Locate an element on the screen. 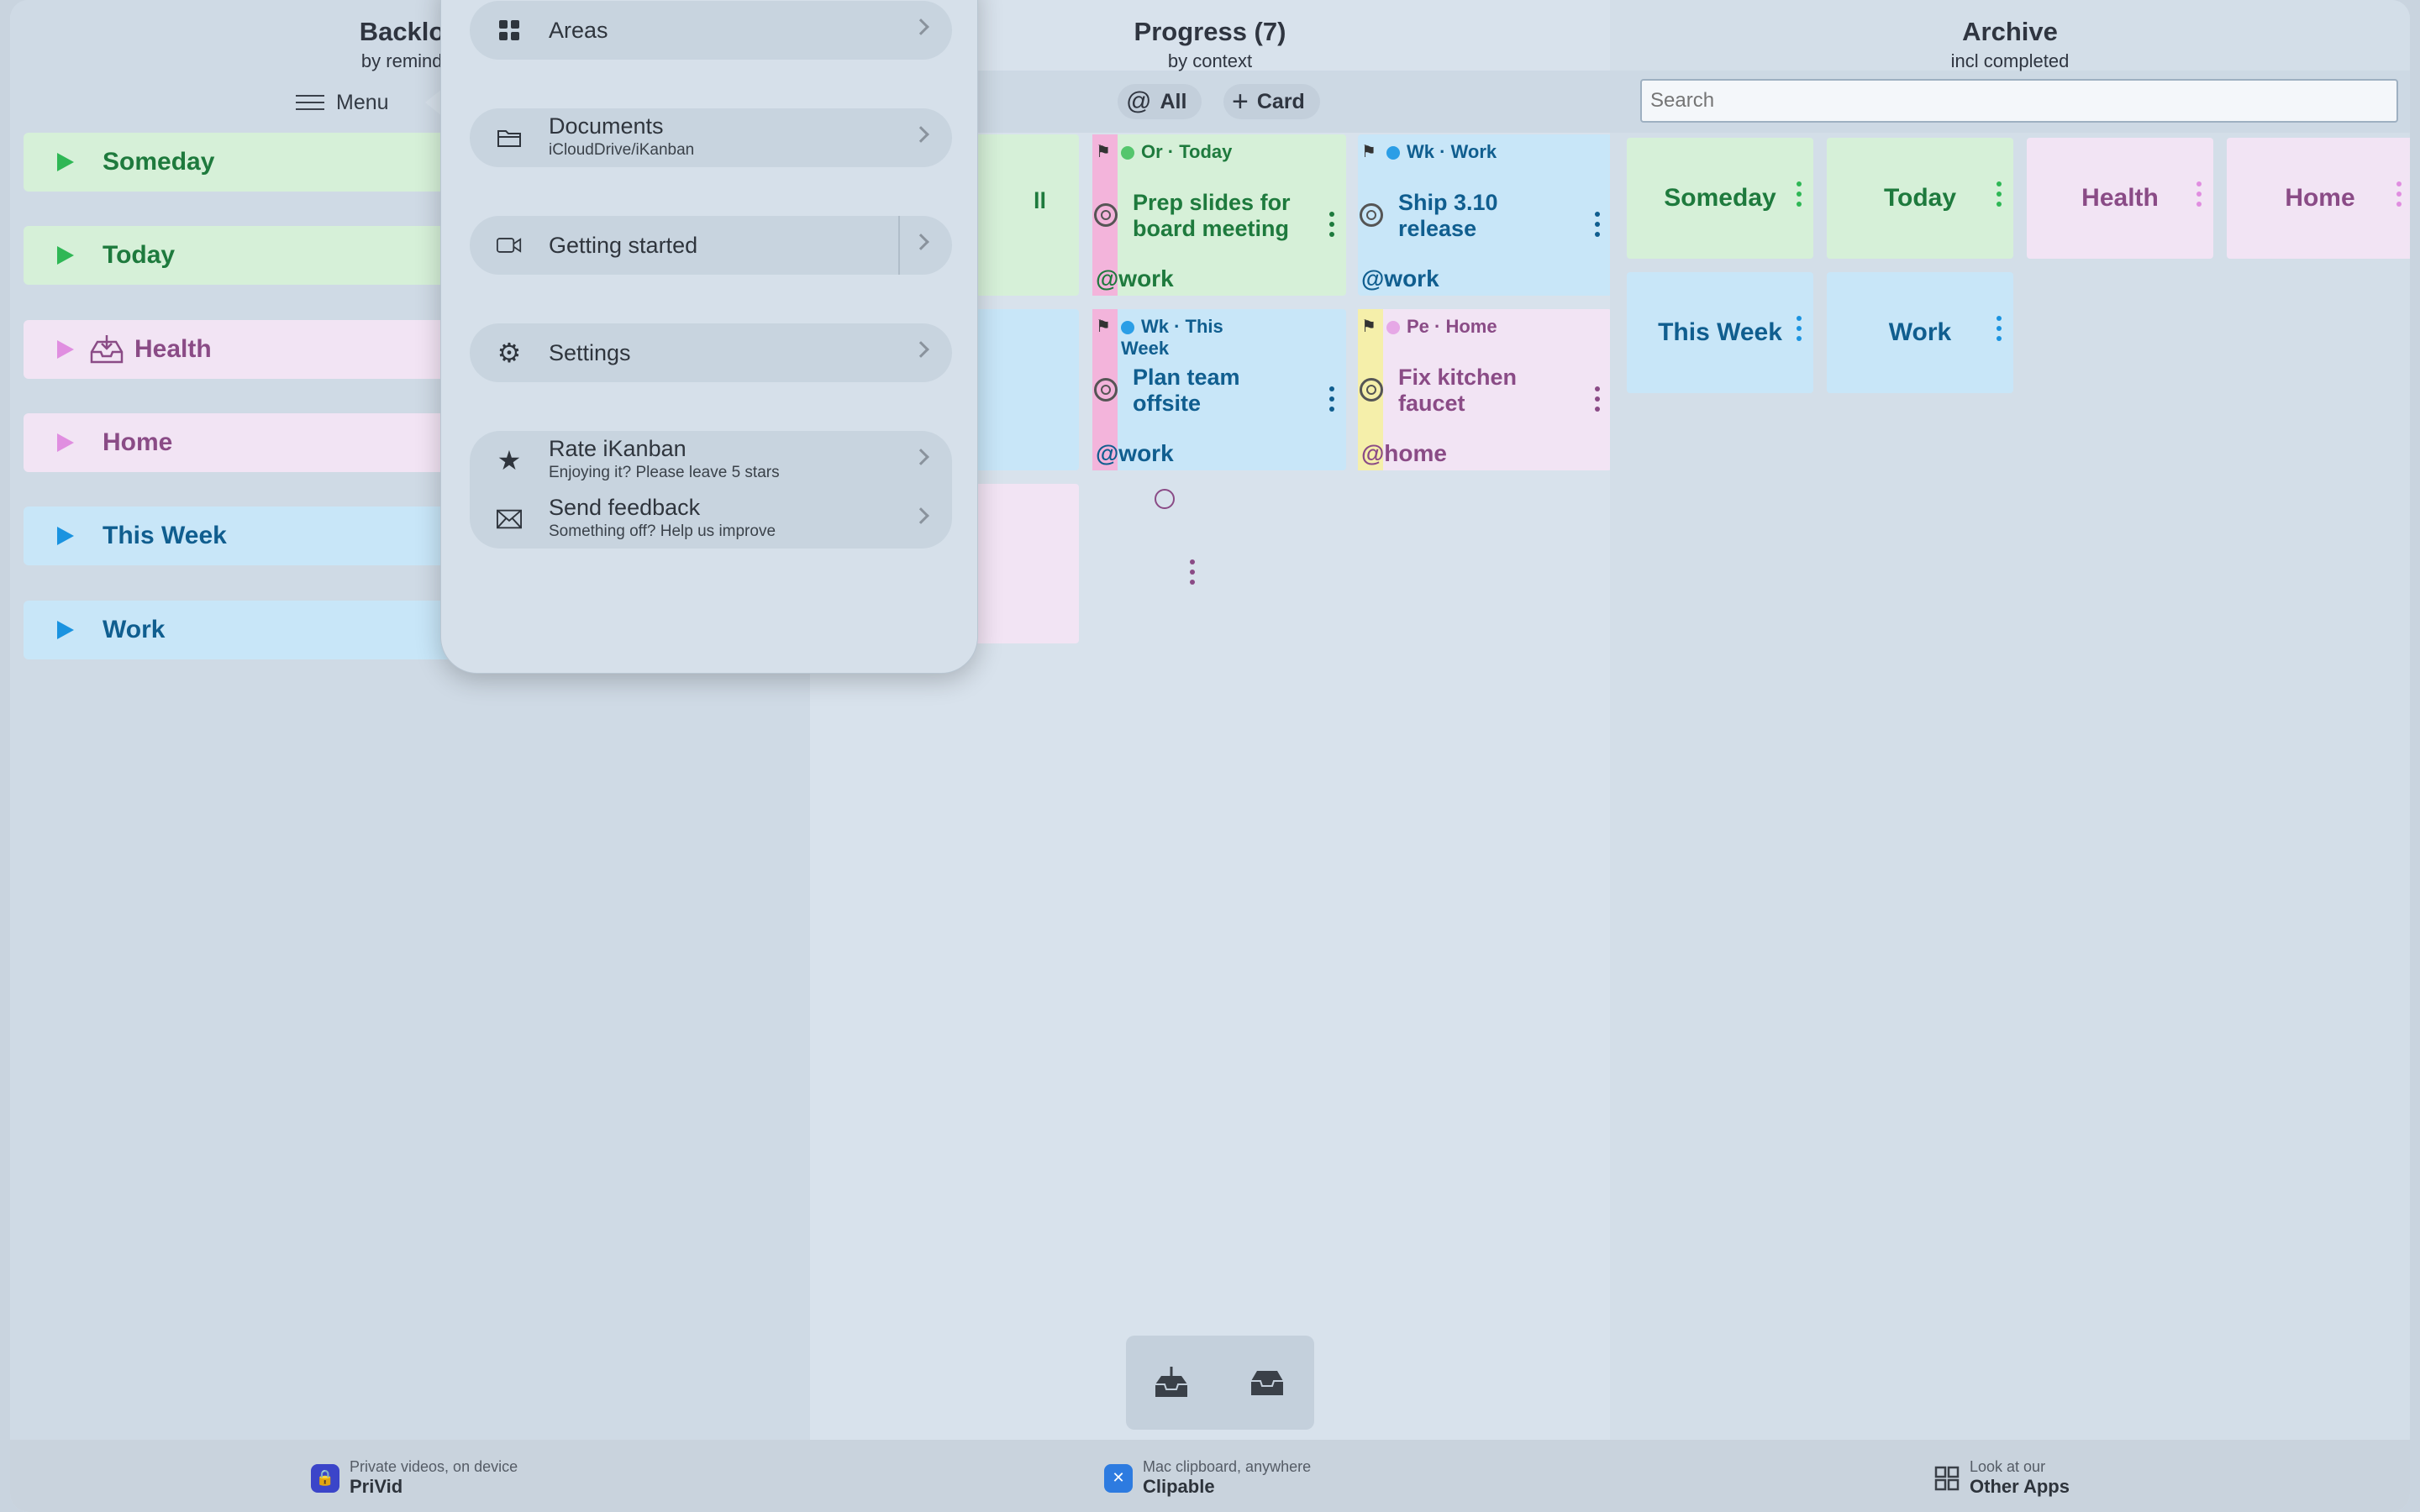  card-tag: Wk · Work is located at coordinates (1441, 152).